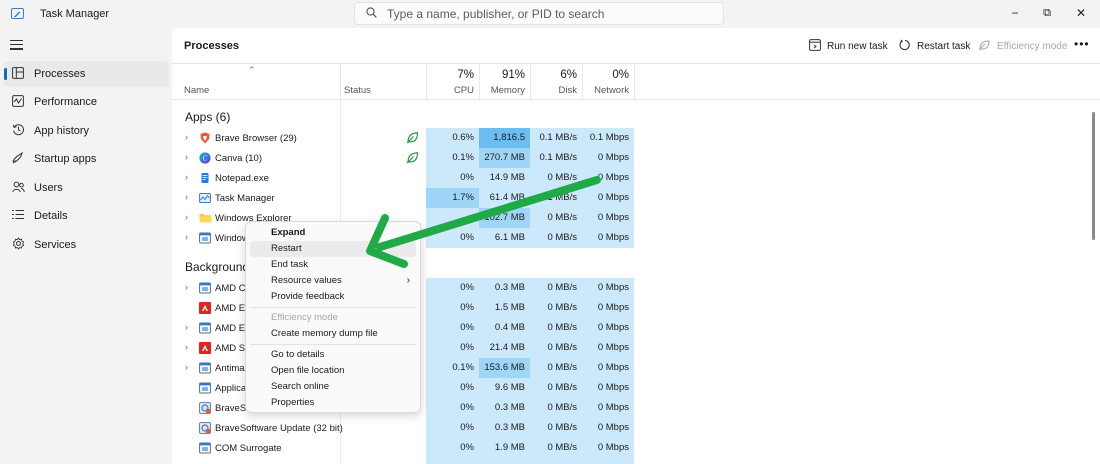 This screenshot has width=1100, height=464. Describe the element at coordinates (232, 238) in the screenshot. I see `process-name: Window` at that location.